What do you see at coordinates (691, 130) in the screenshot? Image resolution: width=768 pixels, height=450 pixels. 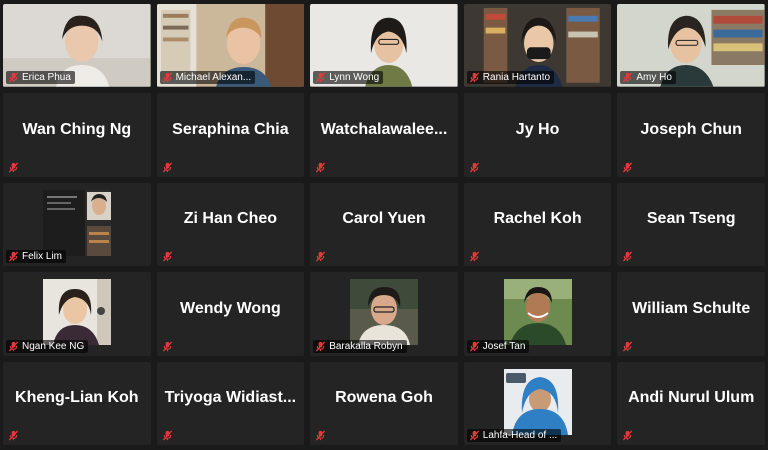 I see `participant-display-name: Joseph Chun` at bounding box center [691, 130].